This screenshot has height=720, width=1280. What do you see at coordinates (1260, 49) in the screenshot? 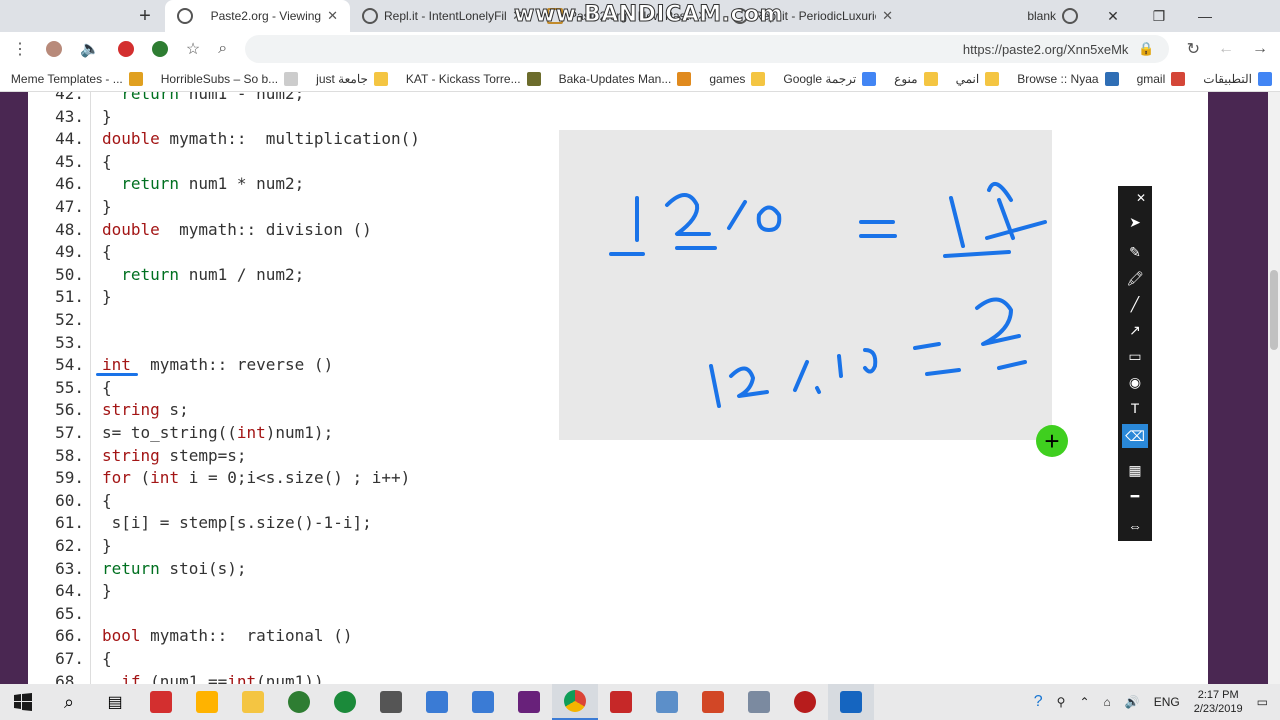
I see `back-icon: →` at bounding box center [1260, 49].